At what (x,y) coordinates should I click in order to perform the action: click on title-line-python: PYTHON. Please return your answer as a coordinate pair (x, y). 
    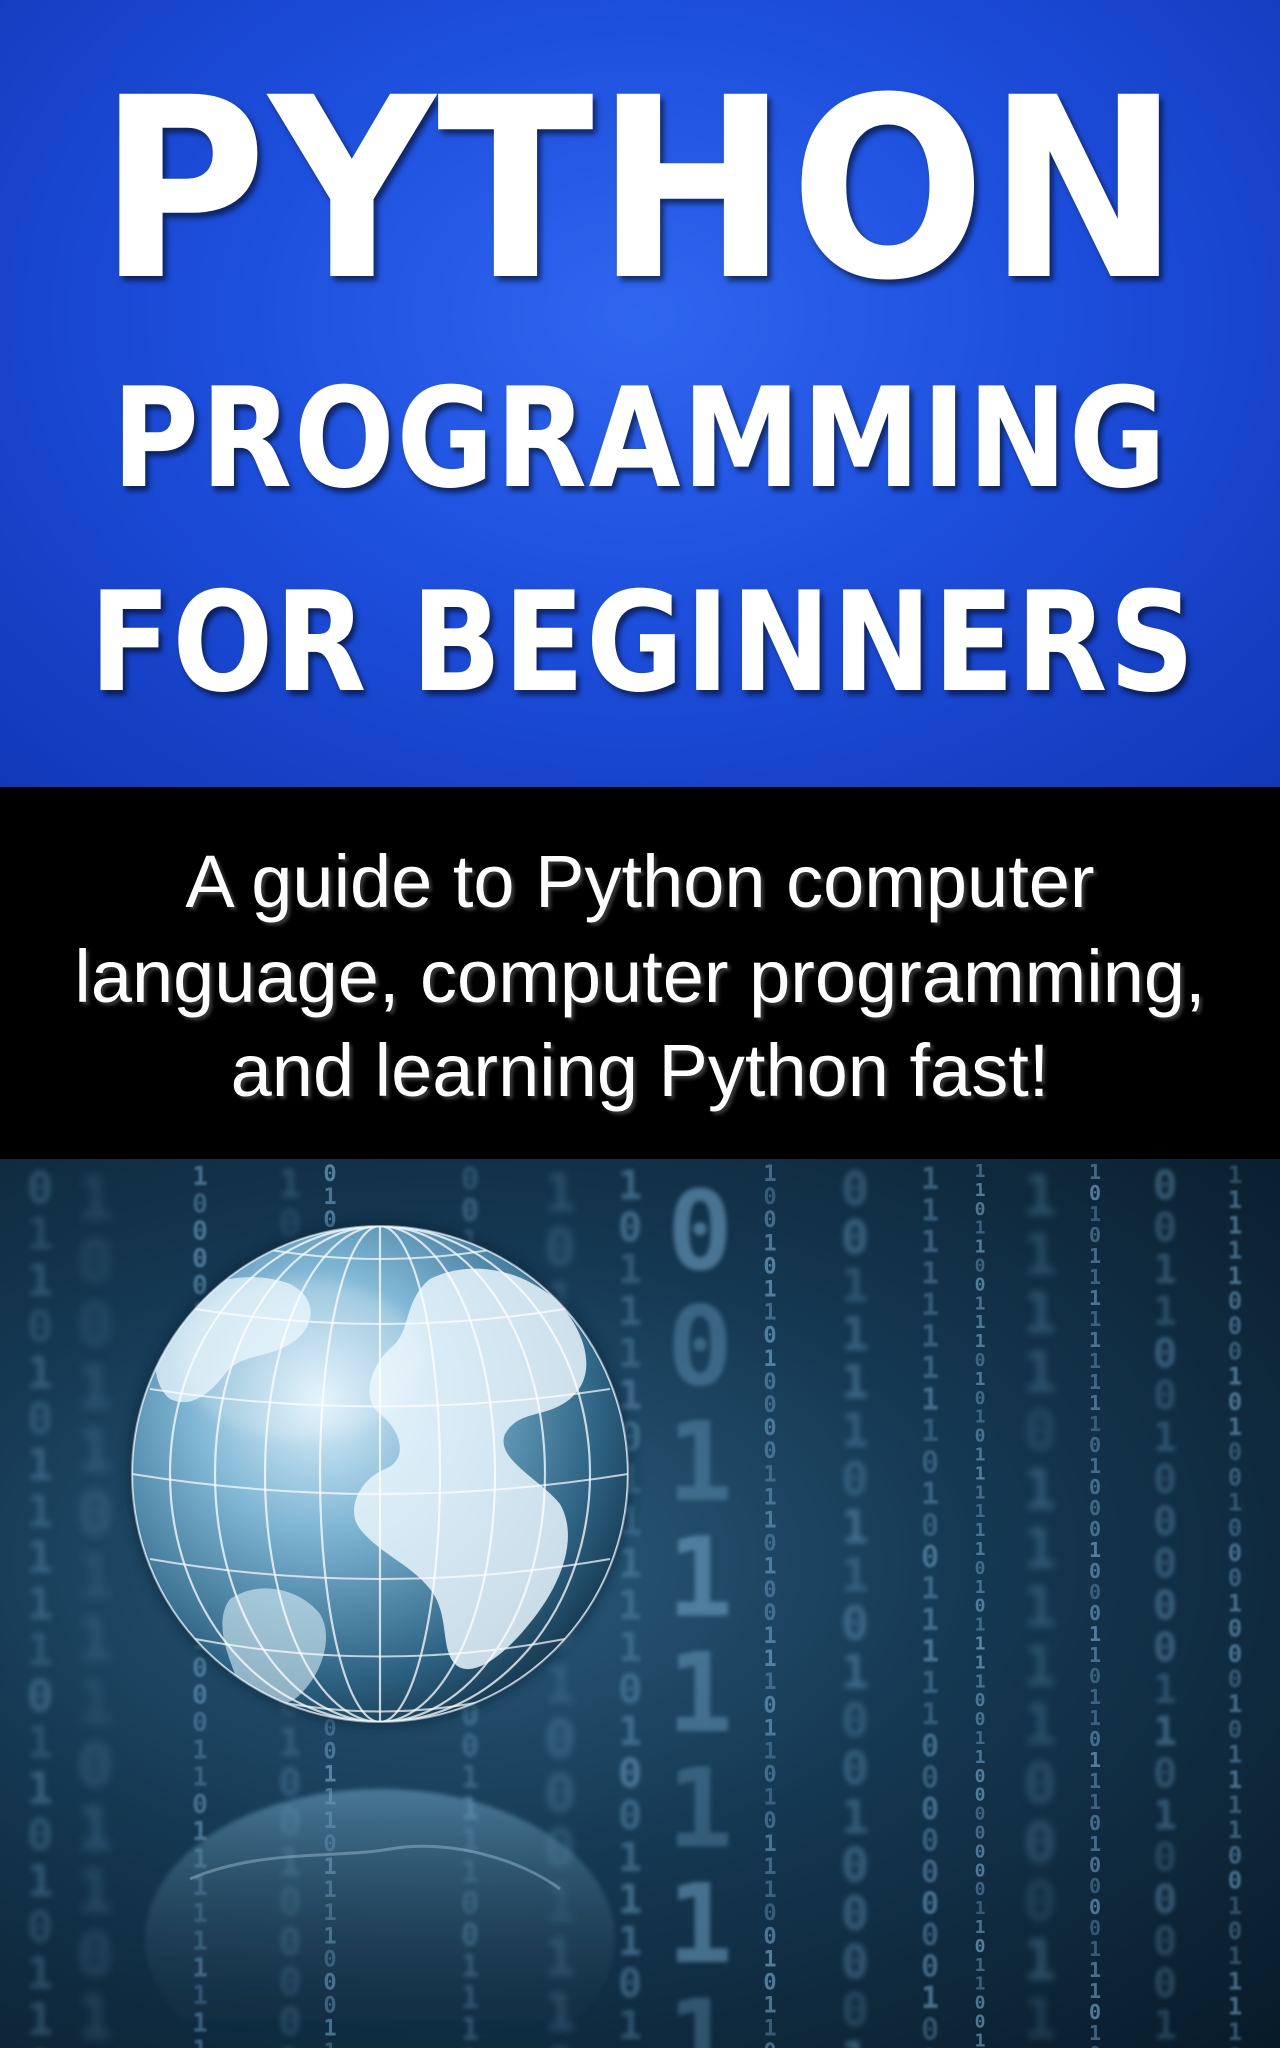
    Looking at the image, I should click on (640, 189).